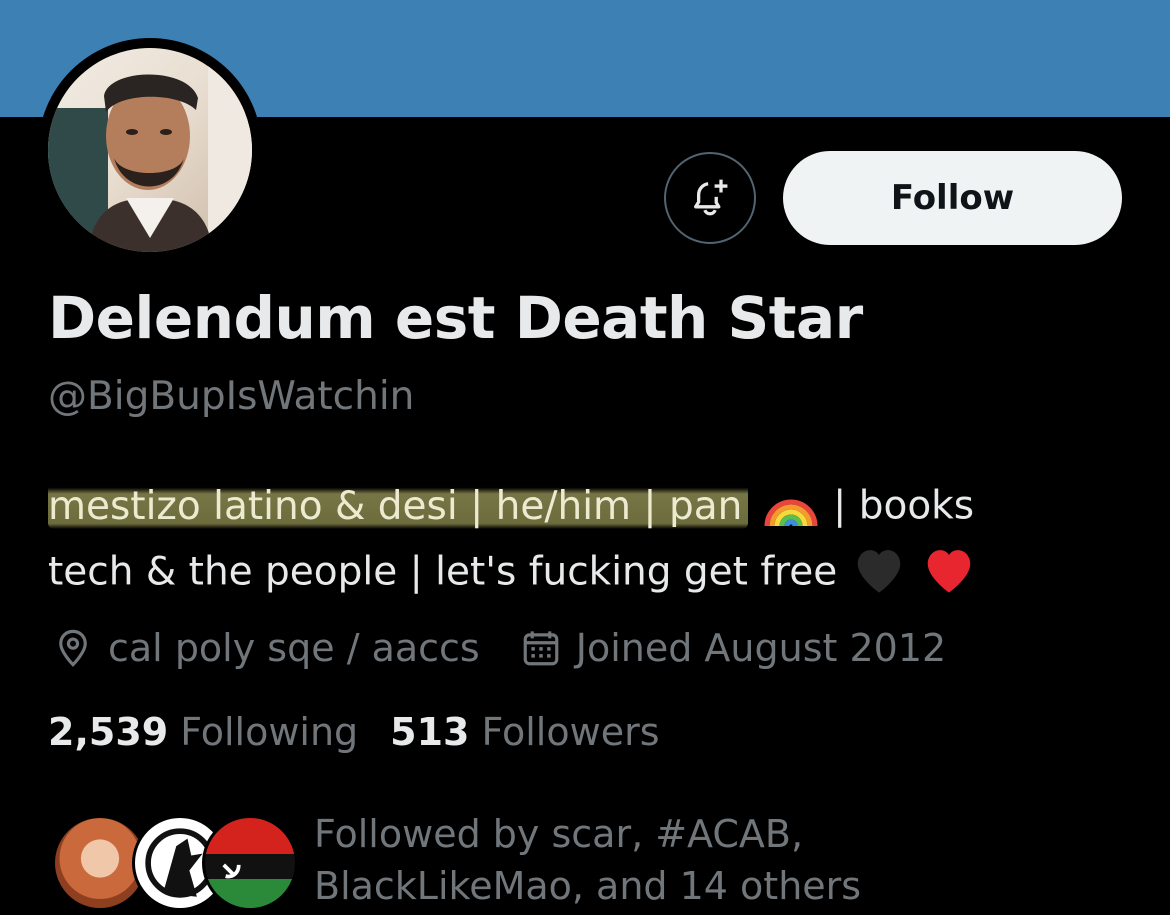  Describe the element at coordinates (588, 886) in the screenshot. I see `followed-by-line-2: BlackLikeMao, and 14 others` at that location.